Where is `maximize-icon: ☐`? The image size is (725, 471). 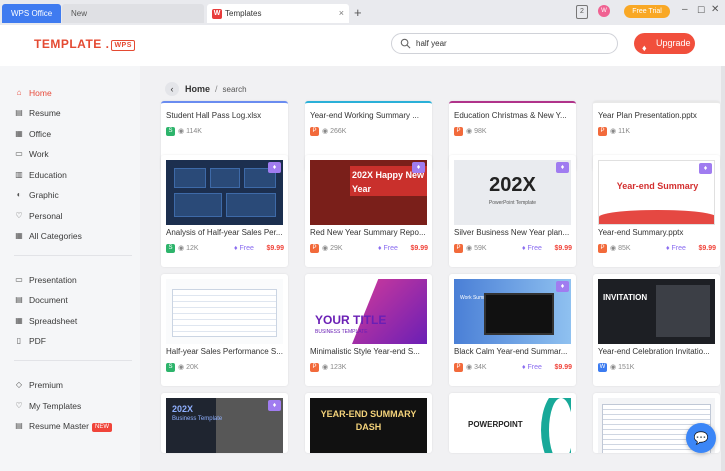
maximize-icon: ☐ is located at coordinates (701, 12).